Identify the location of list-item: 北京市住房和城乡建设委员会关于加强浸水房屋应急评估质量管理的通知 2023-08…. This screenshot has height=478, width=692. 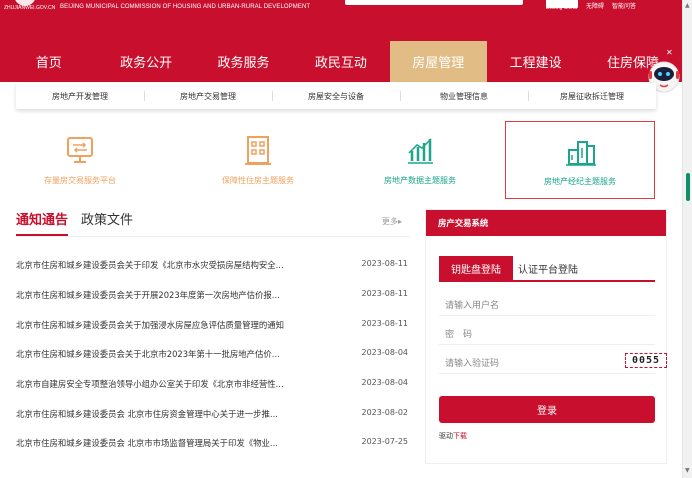
(212, 325).